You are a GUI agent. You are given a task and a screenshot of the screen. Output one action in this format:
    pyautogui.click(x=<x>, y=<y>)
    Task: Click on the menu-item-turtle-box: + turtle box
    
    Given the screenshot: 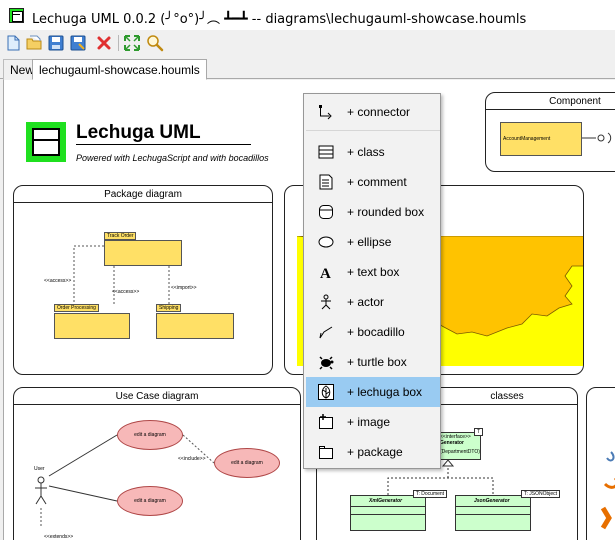 What is the action you would take?
    pyautogui.click(x=373, y=362)
    